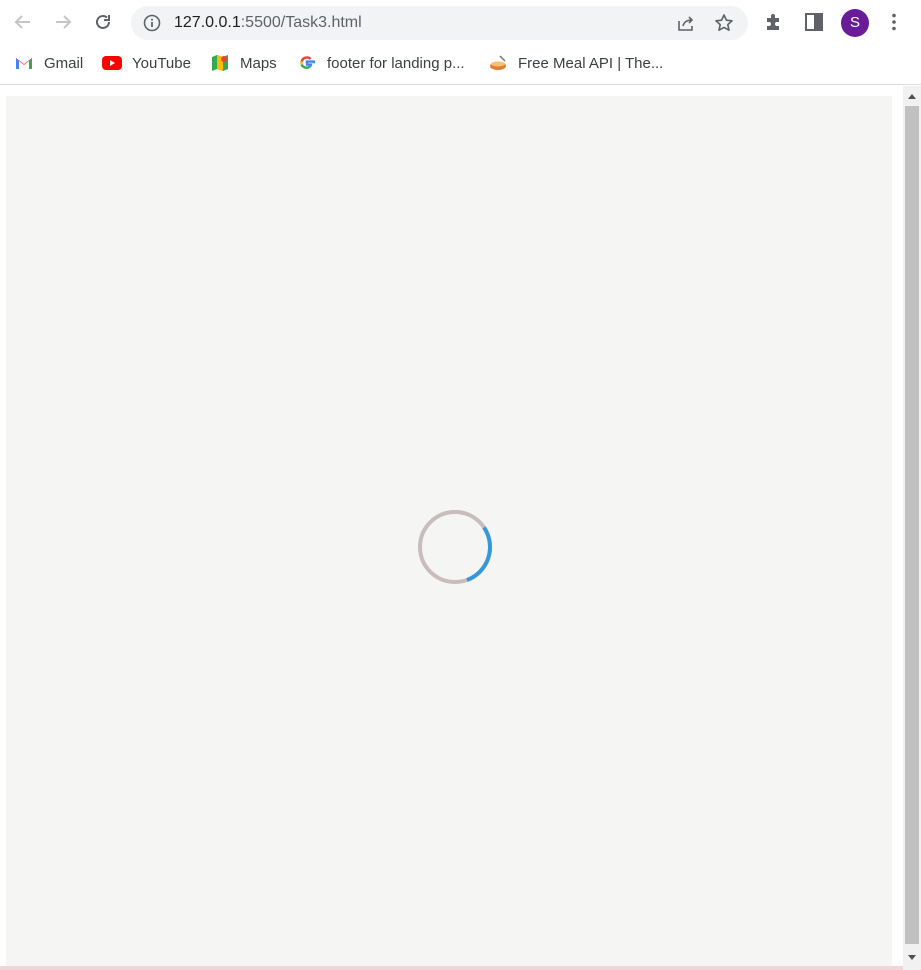 The width and height of the screenshot is (921, 970). Describe the element at coordinates (774, 22) in the screenshot. I see `extensions-icon` at that location.